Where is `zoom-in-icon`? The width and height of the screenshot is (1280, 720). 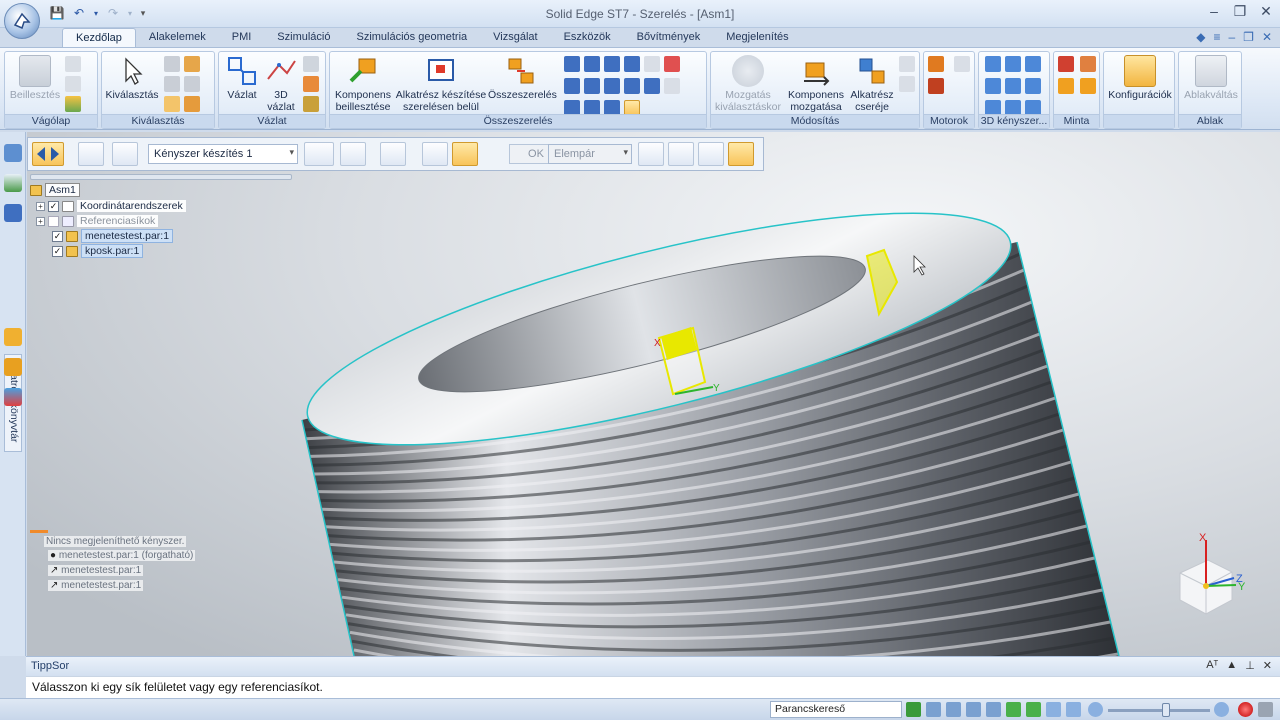
zoom-in-icon is located at coordinates (1221, 709).